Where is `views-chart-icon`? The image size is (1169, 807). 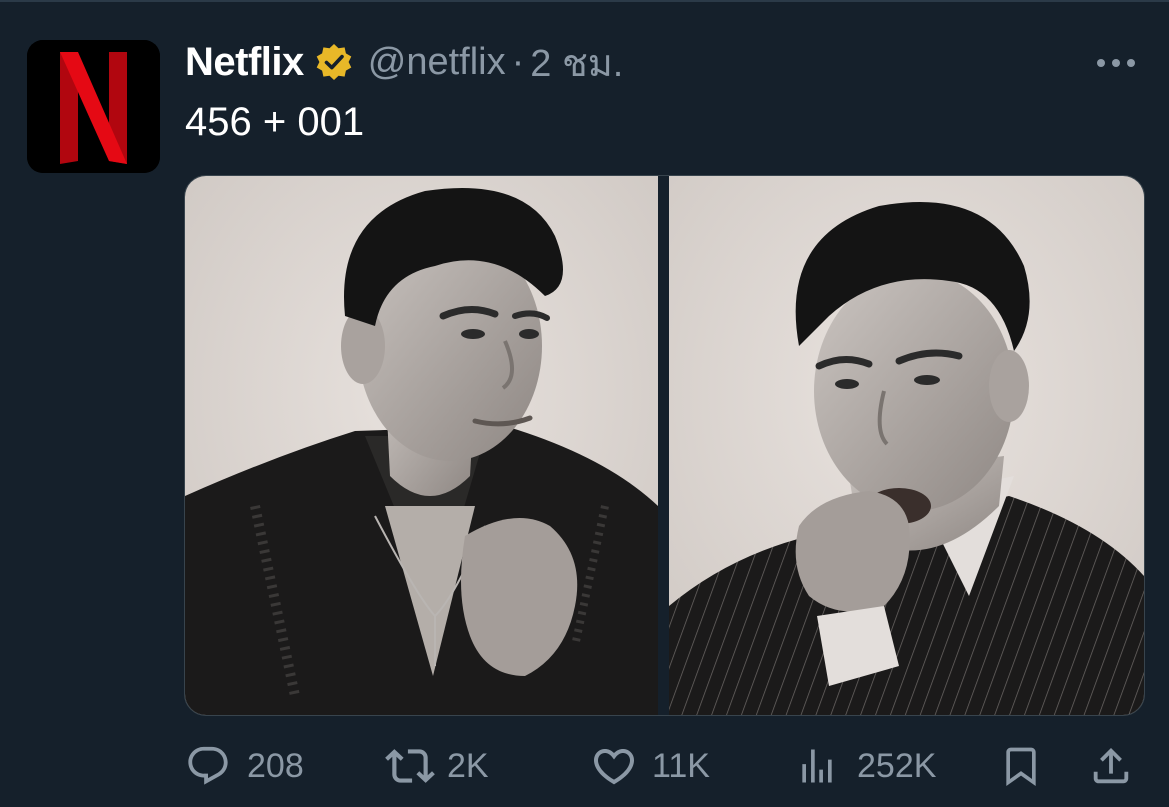
views-chart-icon is located at coordinates (817, 766).